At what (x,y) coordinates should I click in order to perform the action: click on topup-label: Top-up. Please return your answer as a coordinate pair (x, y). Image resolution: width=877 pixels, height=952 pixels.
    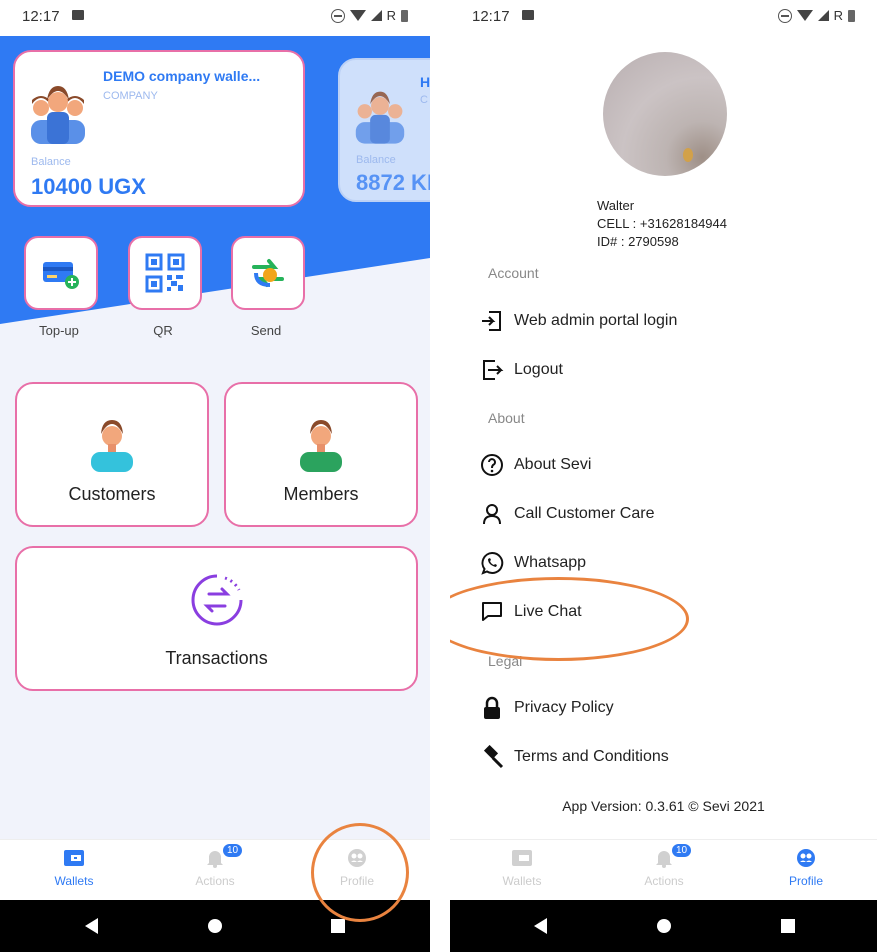
    Looking at the image, I should click on (59, 330).